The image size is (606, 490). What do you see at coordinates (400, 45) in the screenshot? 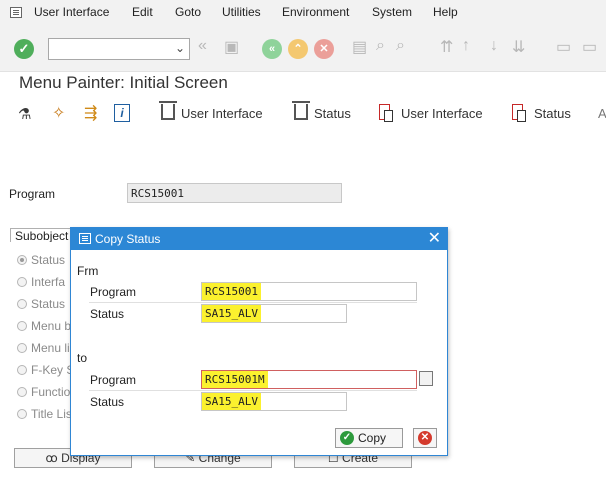
I see `find-next-icon: ⌕` at bounding box center [400, 45].